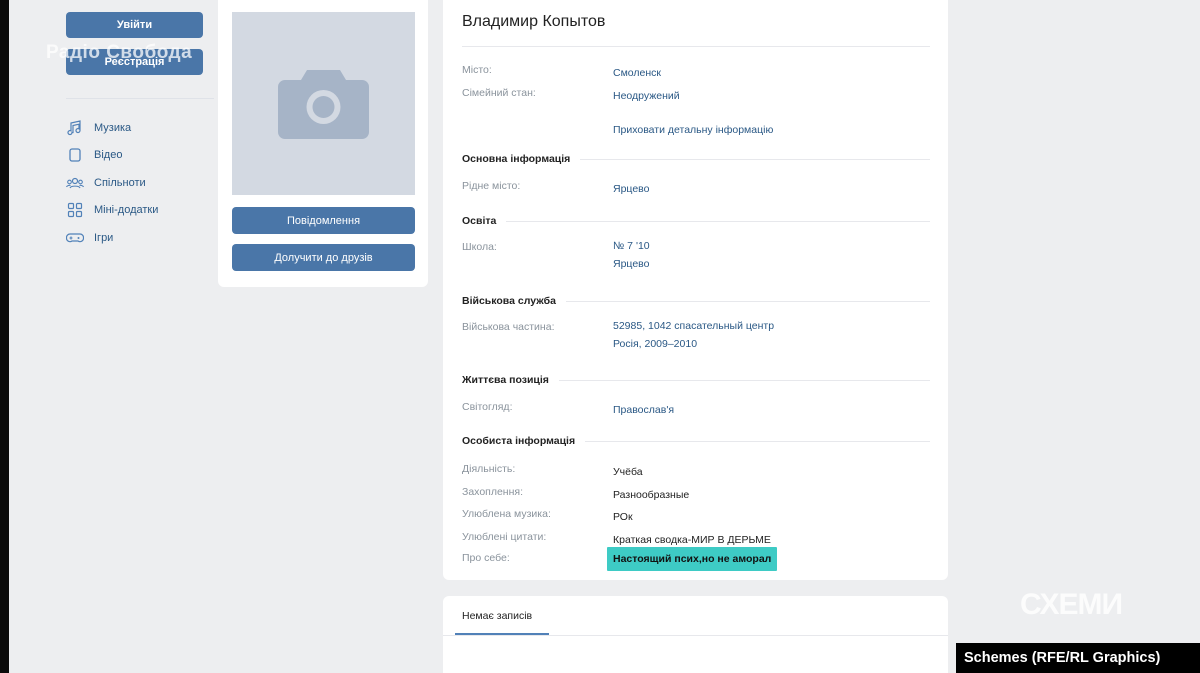 The image size is (1200, 673). Describe the element at coordinates (493, 492) in the screenshot. I see `interests-label: Захоплення:` at that location.